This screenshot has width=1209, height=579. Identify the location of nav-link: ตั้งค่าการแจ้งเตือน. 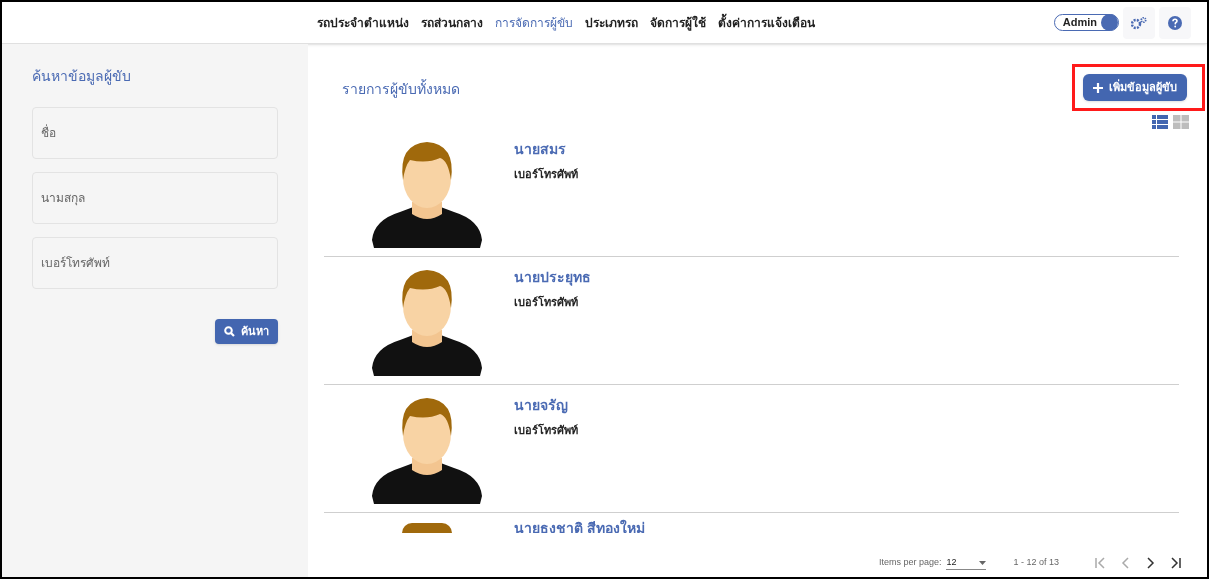
(766, 22).